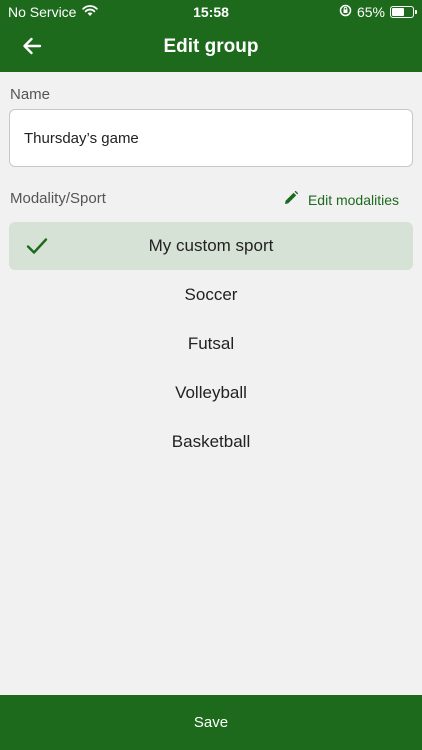 The height and width of the screenshot is (750, 422). I want to click on name-field, so click(211, 138).